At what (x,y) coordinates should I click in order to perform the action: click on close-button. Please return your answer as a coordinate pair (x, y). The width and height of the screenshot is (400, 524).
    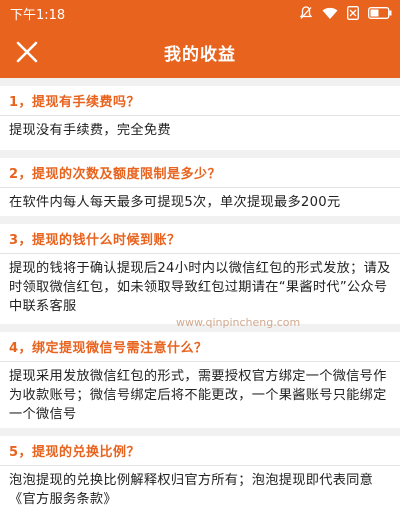
    Looking at the image, I should click on (27, 52).